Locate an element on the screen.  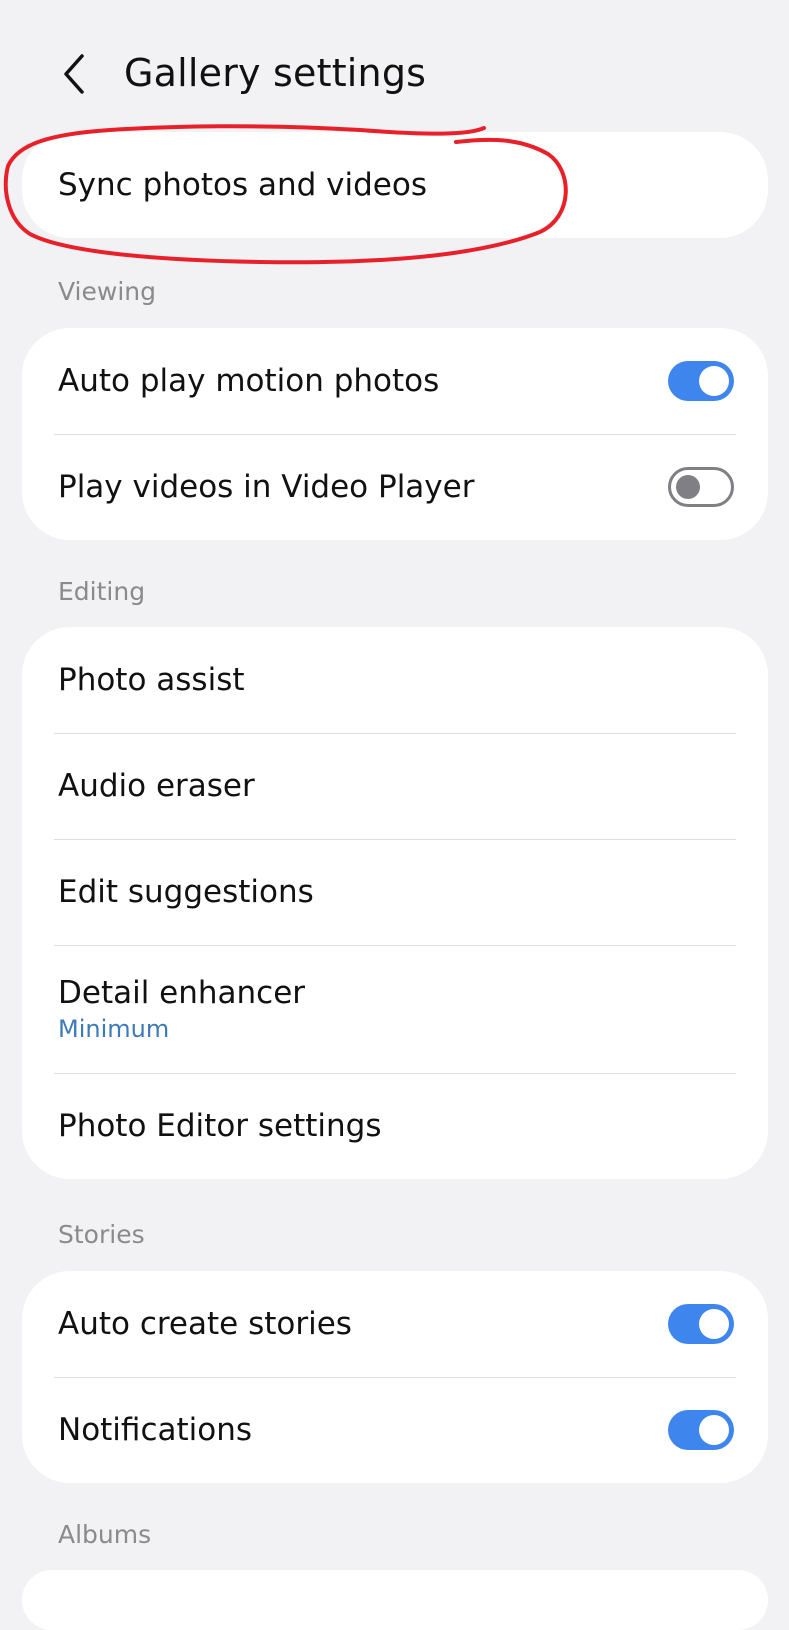
section-header-editing: Editing is located at coordinates (102, 591).